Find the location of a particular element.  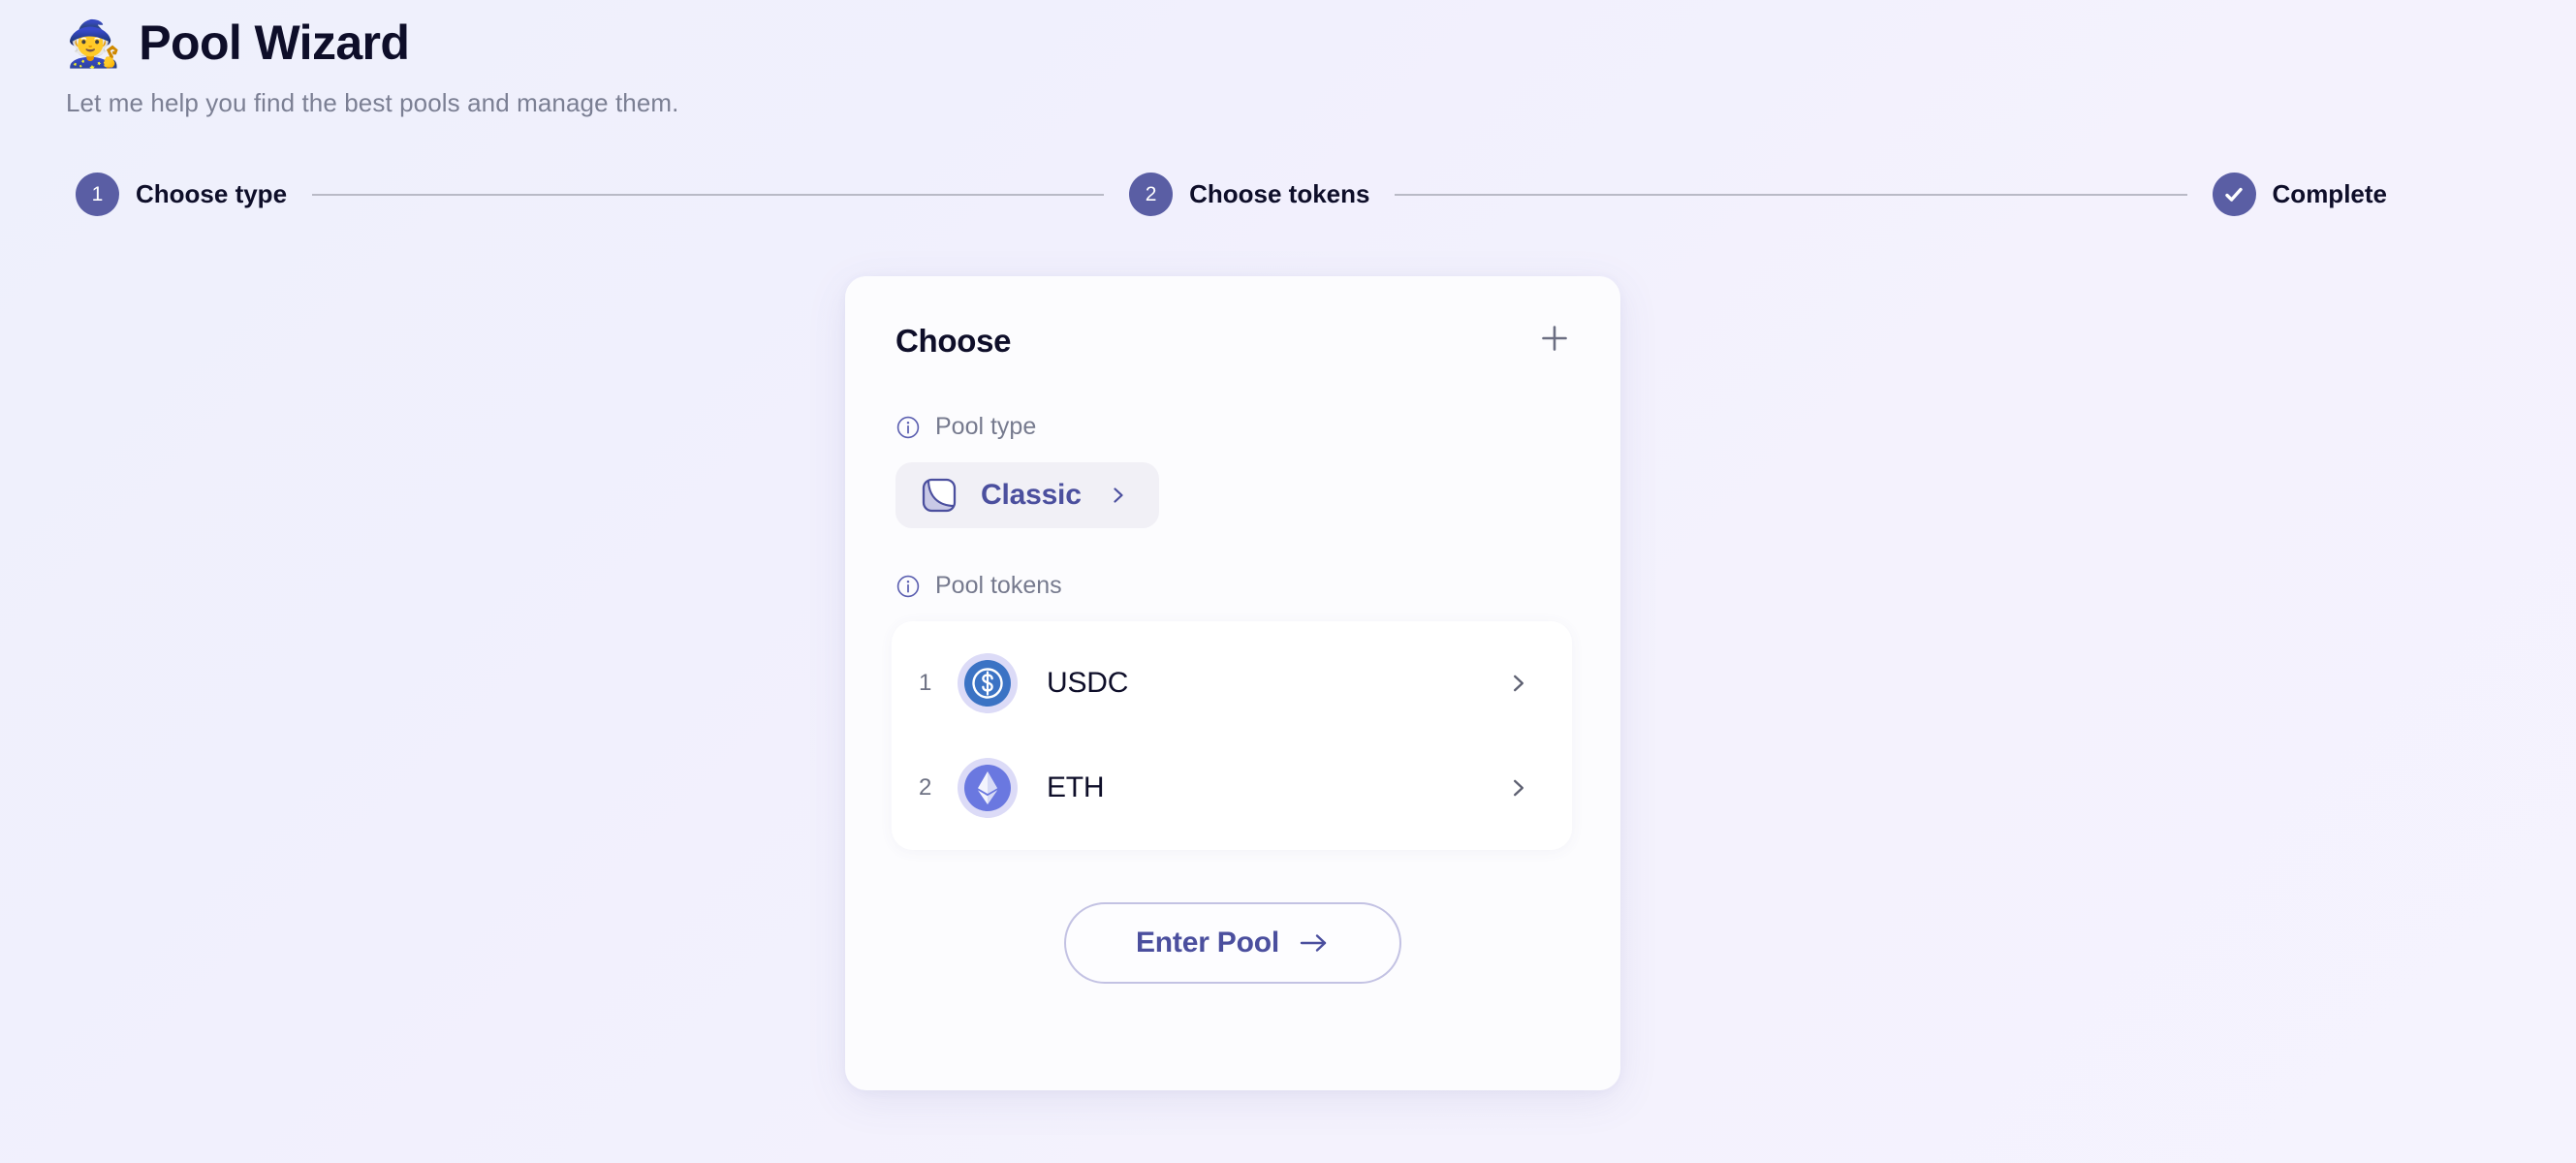

token-row: 1 USDC is located at coordinates (1232, 683).